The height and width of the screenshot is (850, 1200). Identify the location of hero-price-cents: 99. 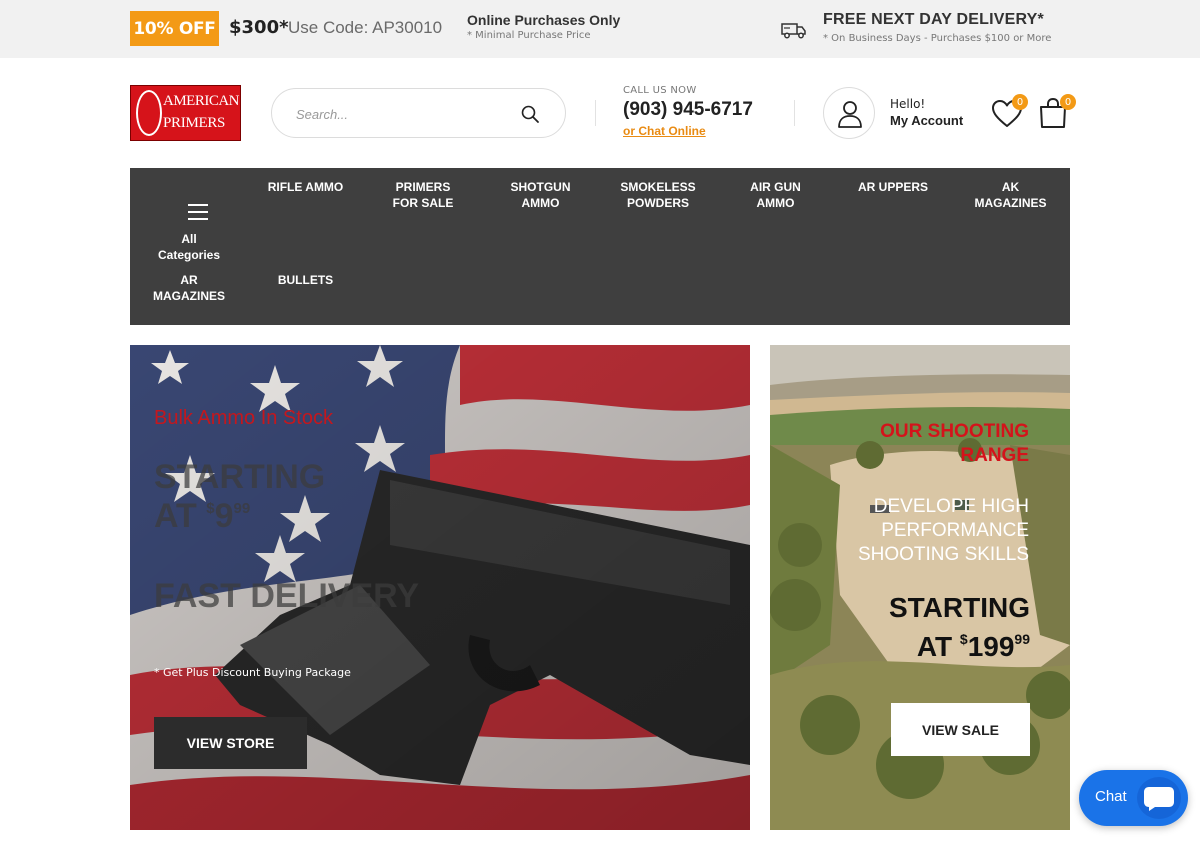
(242, 508).